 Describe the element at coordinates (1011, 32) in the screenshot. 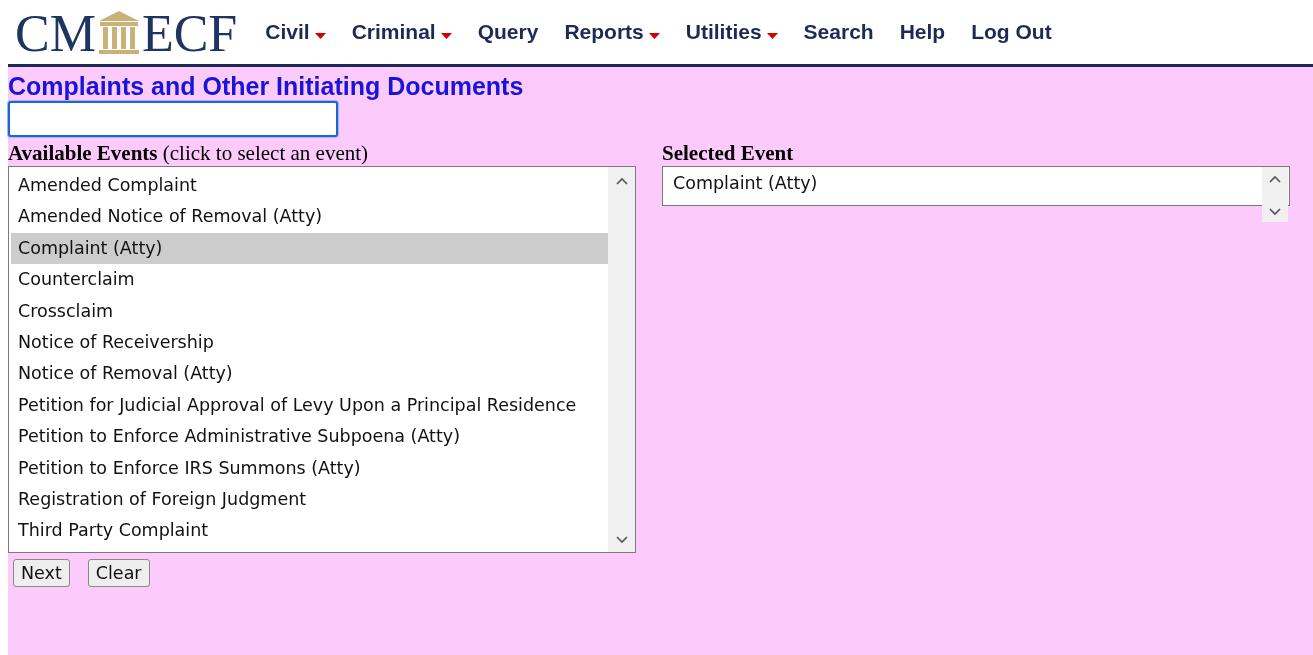

I see `menu-item: Log Out` at that location.